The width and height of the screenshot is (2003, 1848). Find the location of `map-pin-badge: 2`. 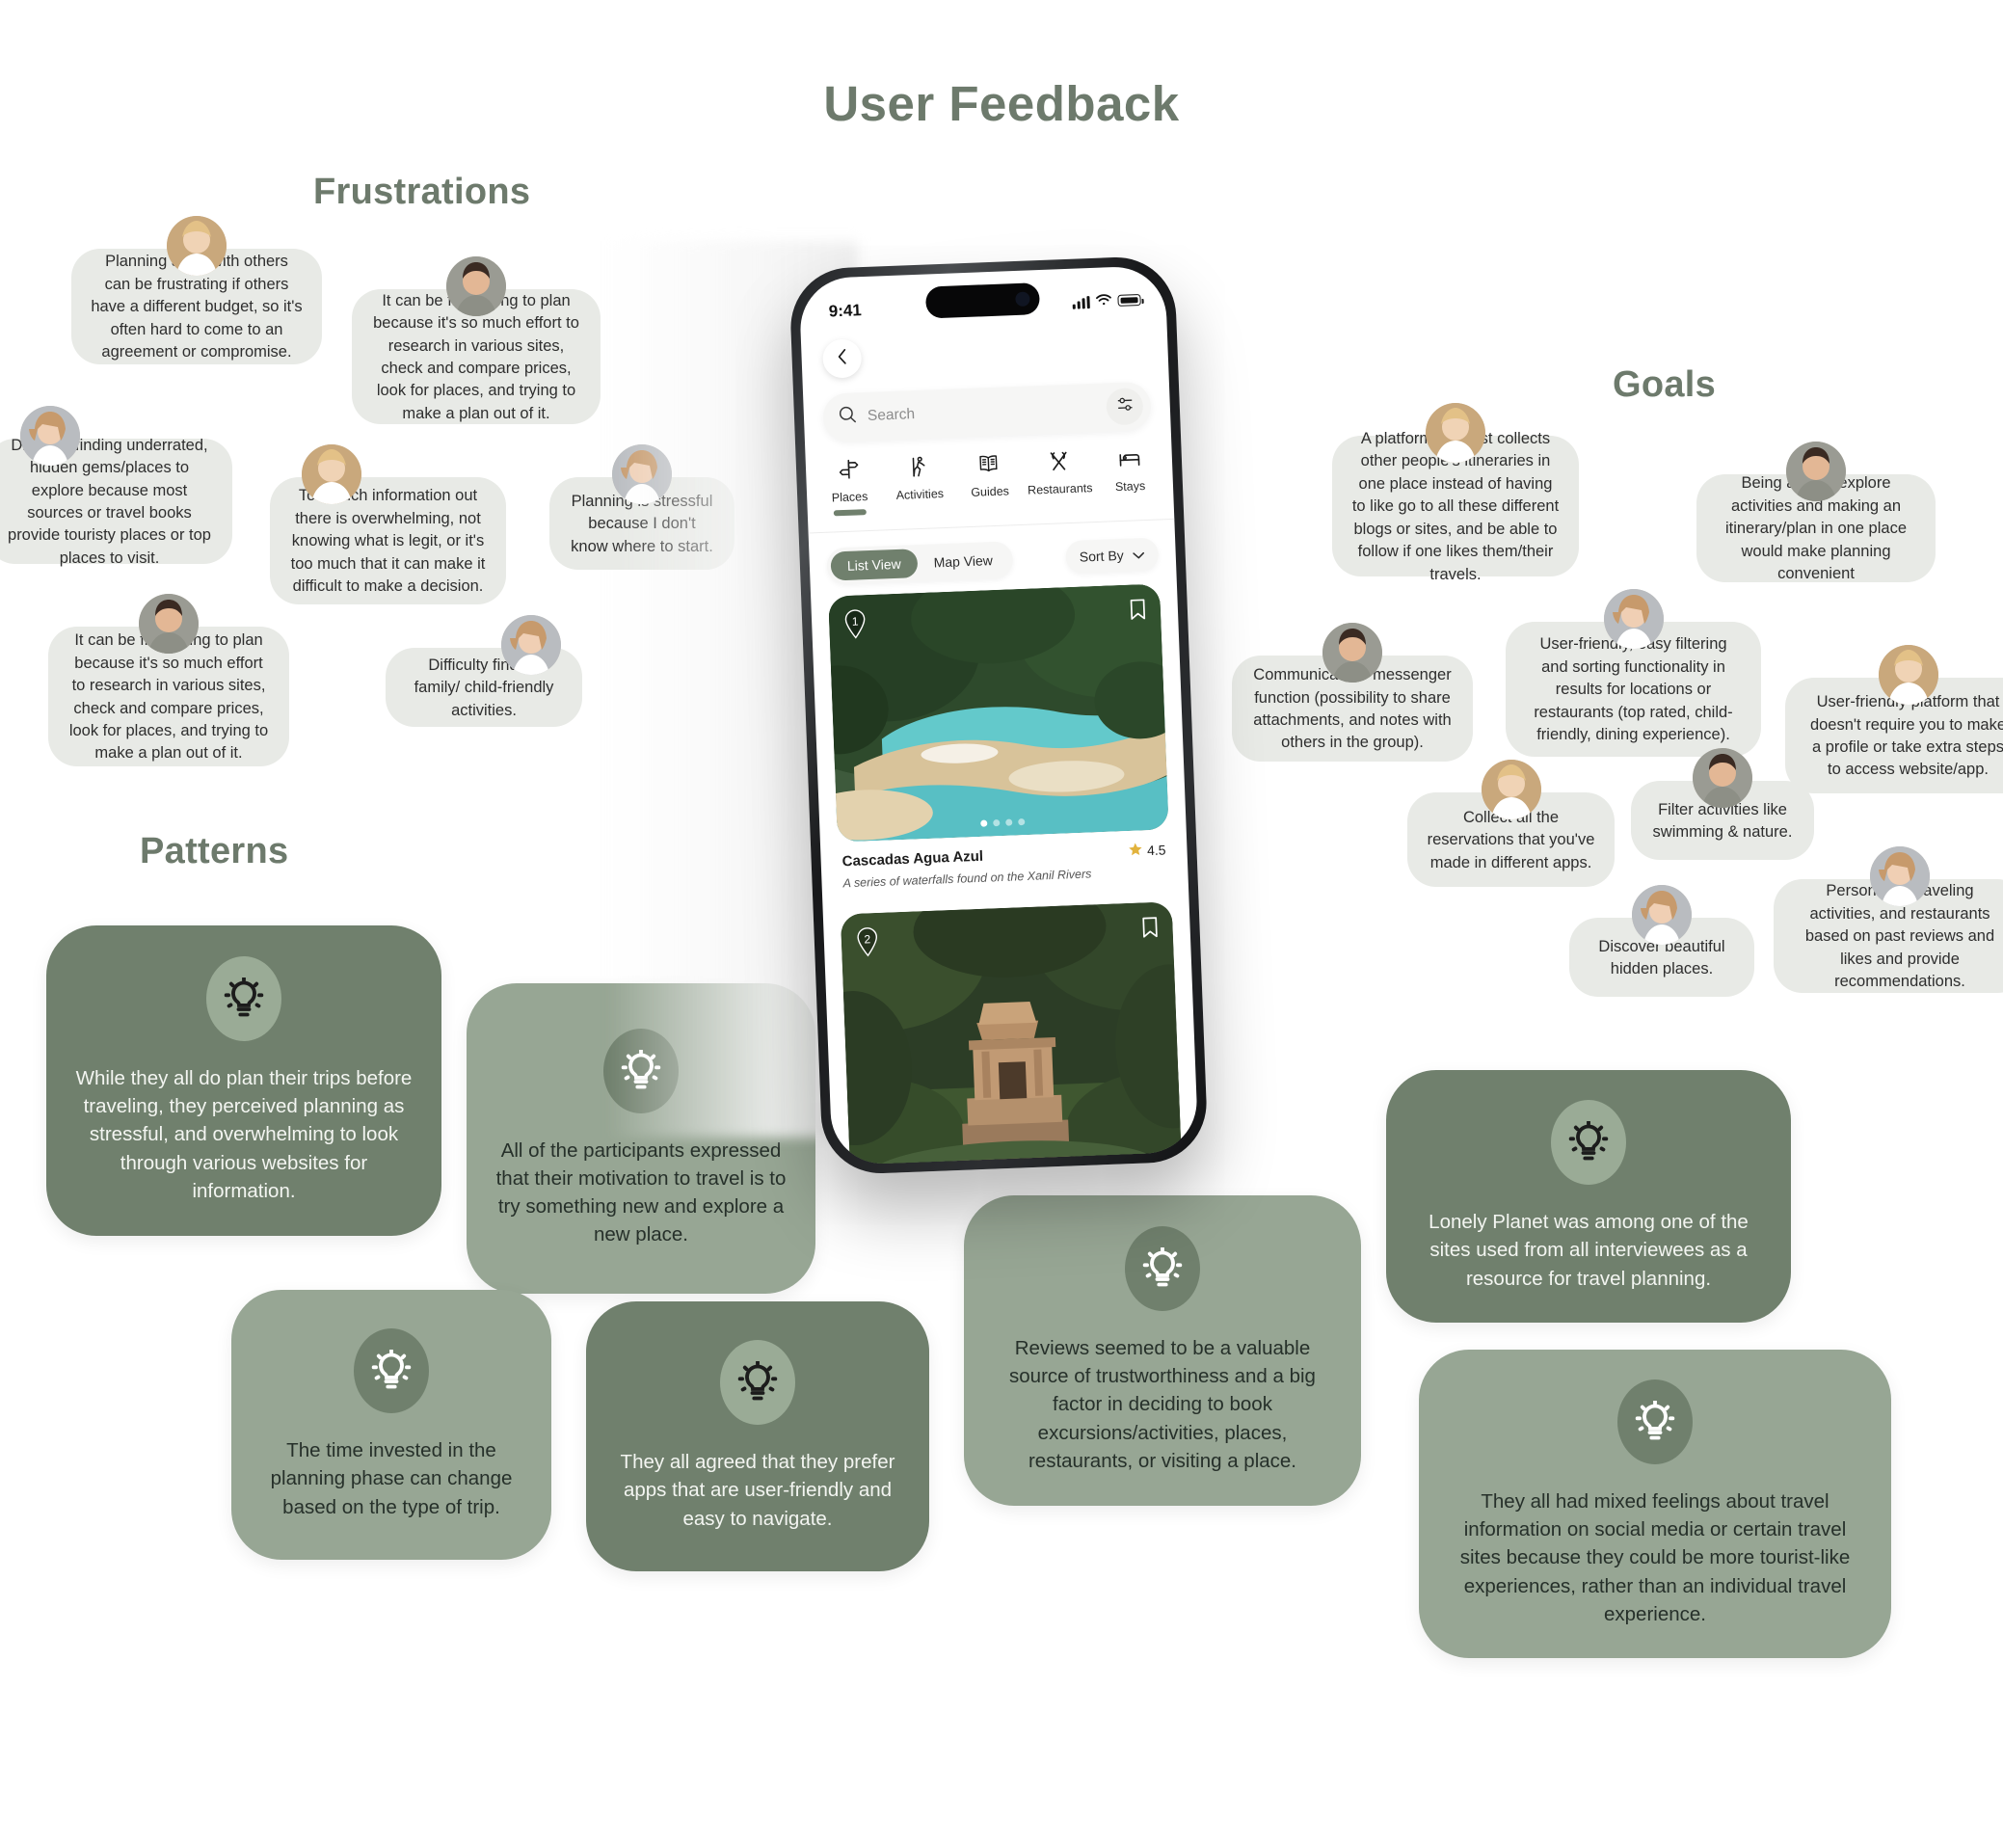

map-pin-badge: 2 is located at coordinates (867, 942).